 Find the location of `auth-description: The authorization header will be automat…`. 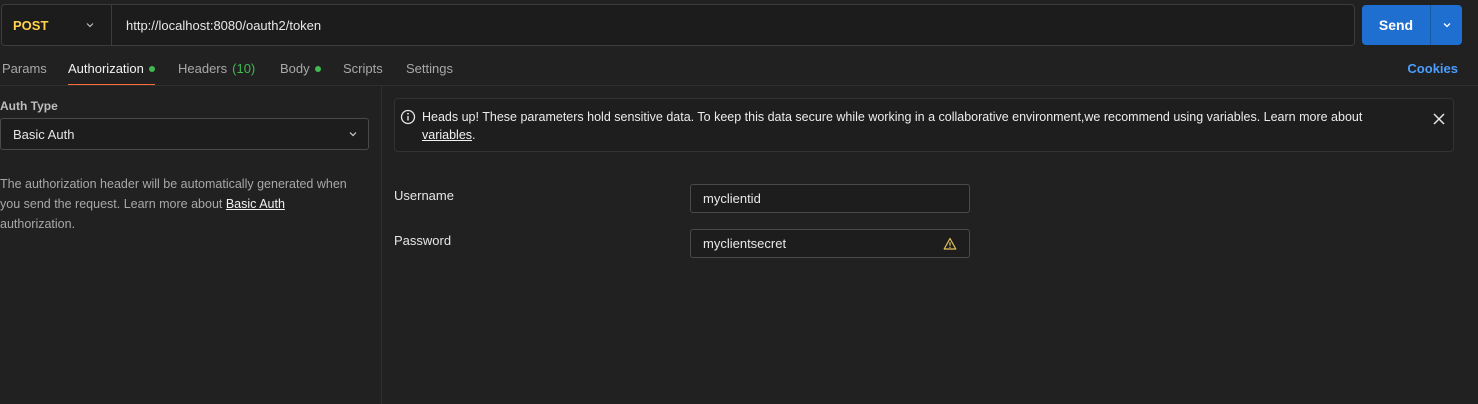

auth-description: The authorization header will be automat… is located at coordinates (181, 204).